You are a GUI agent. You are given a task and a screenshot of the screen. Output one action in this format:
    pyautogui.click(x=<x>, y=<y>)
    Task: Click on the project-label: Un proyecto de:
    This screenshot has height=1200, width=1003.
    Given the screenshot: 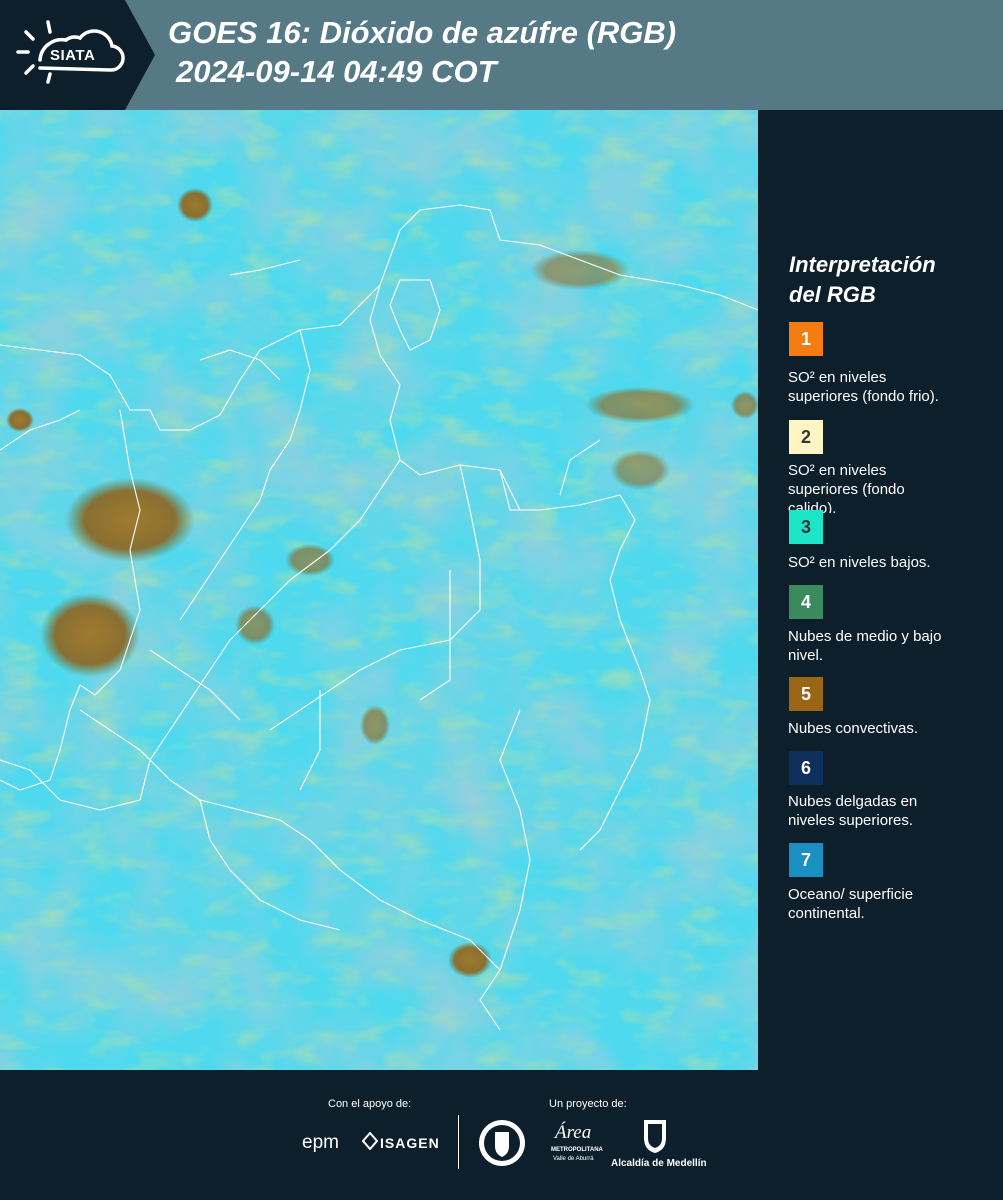 What is the action you would take?
    pyautogui.click(x=588, y=1104)
    